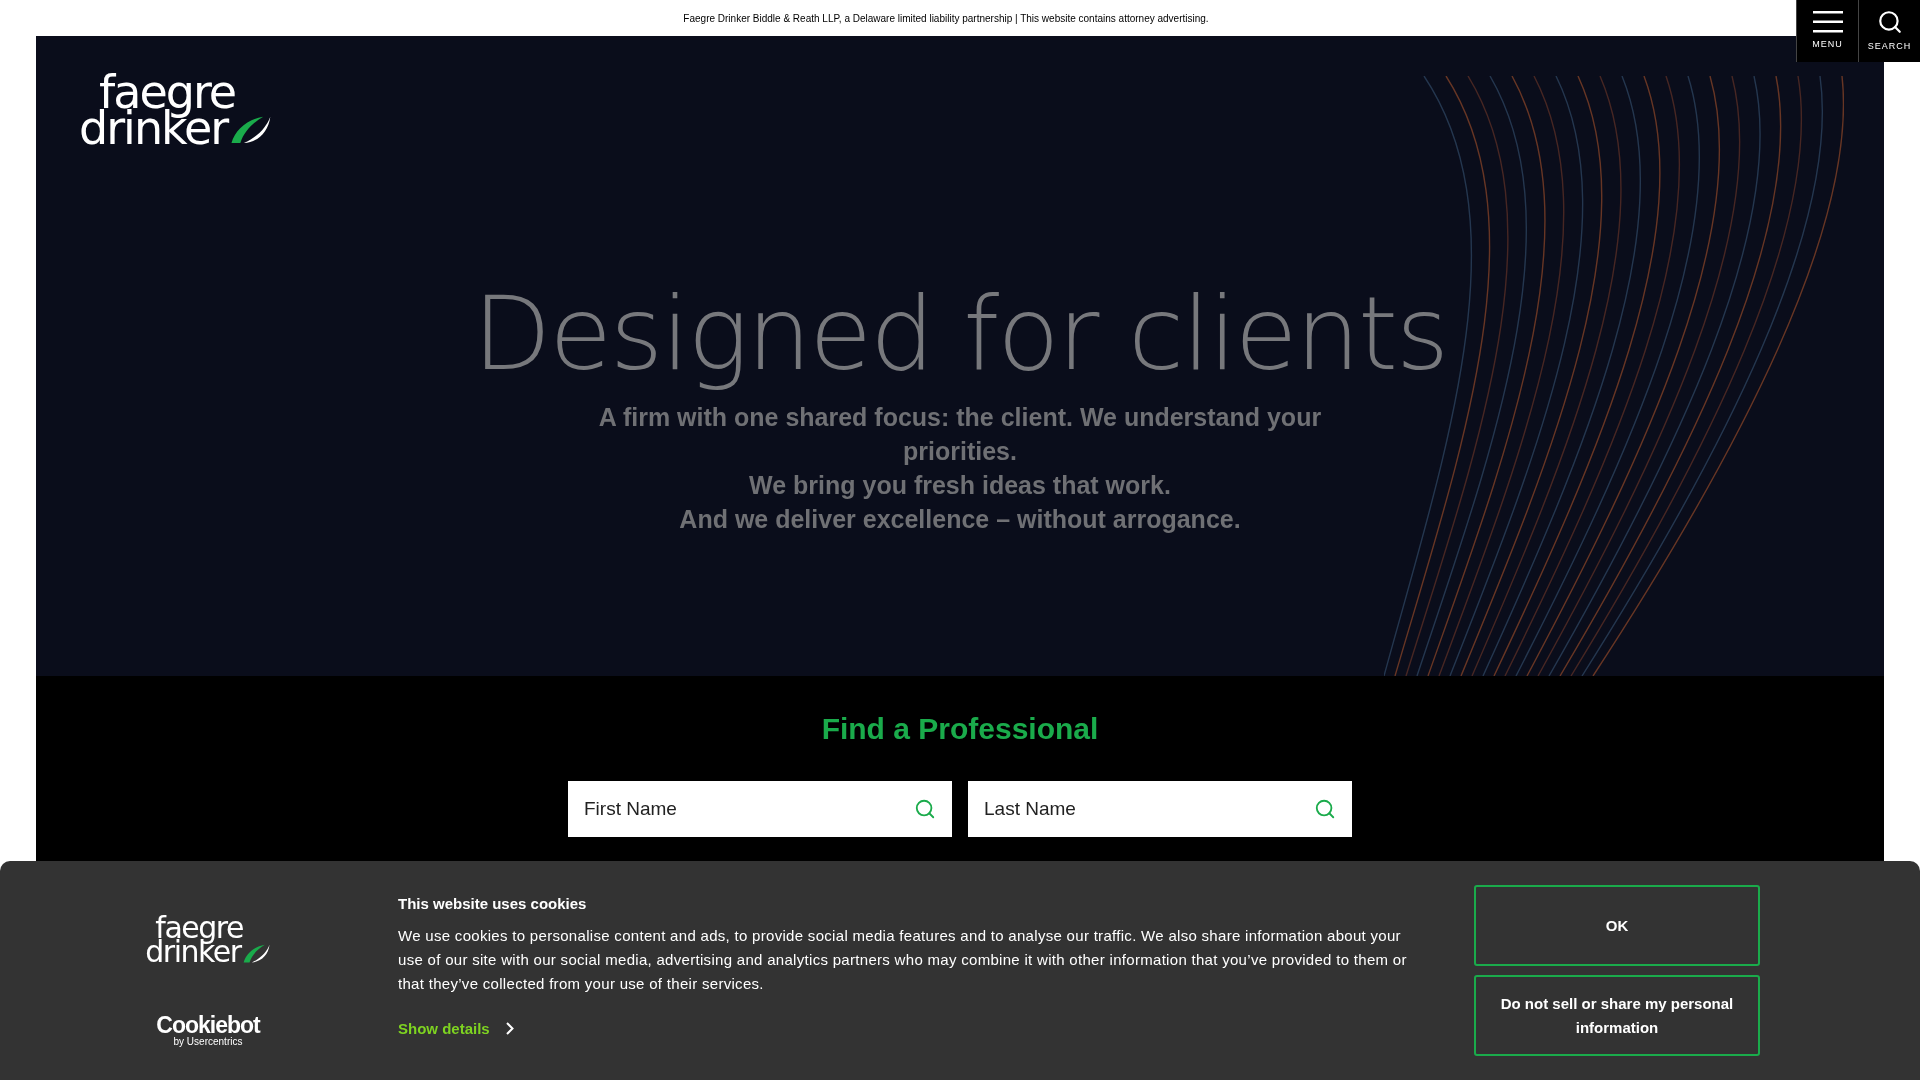  I want to click on hero-subtitle: We bring you fresh ideas that work., so click(960, 485).